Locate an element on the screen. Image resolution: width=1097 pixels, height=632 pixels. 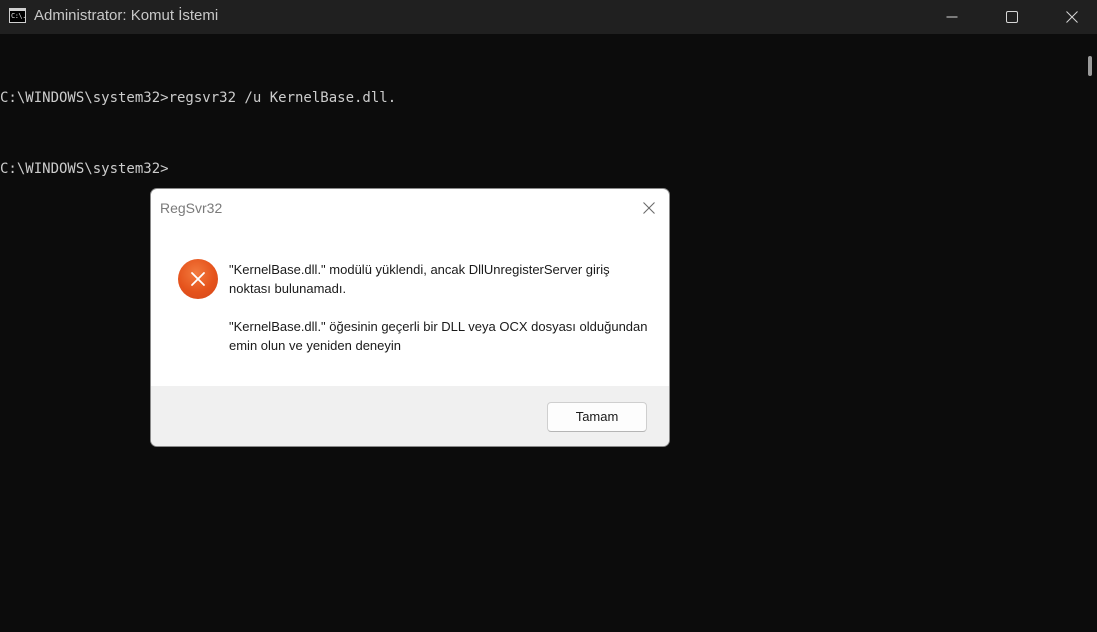
dialog-close-button is located at coordinates (649, 208).